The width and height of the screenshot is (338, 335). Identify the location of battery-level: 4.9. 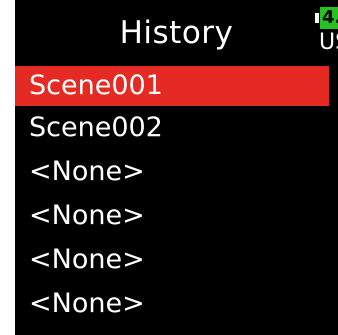
(329, 18).